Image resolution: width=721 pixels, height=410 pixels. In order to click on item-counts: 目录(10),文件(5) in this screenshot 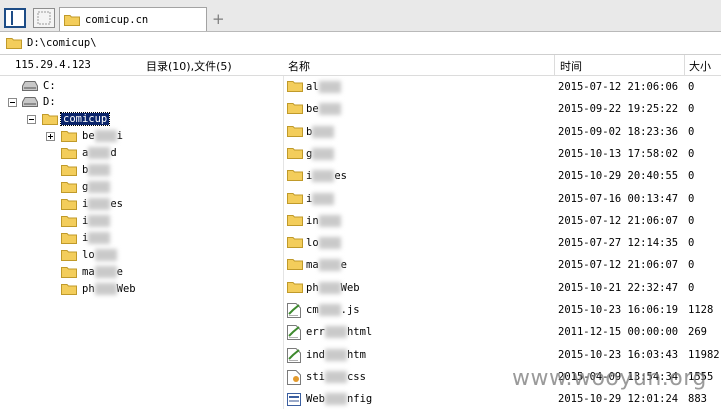, I will do `click(189, 66)`.